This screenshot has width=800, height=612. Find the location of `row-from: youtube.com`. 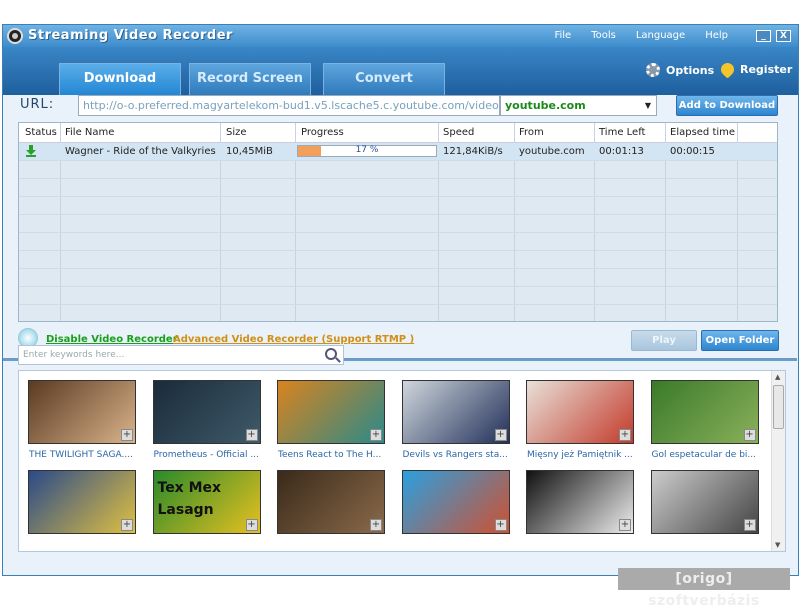

row-from: youtube.com is located at coordinates (552, 151).